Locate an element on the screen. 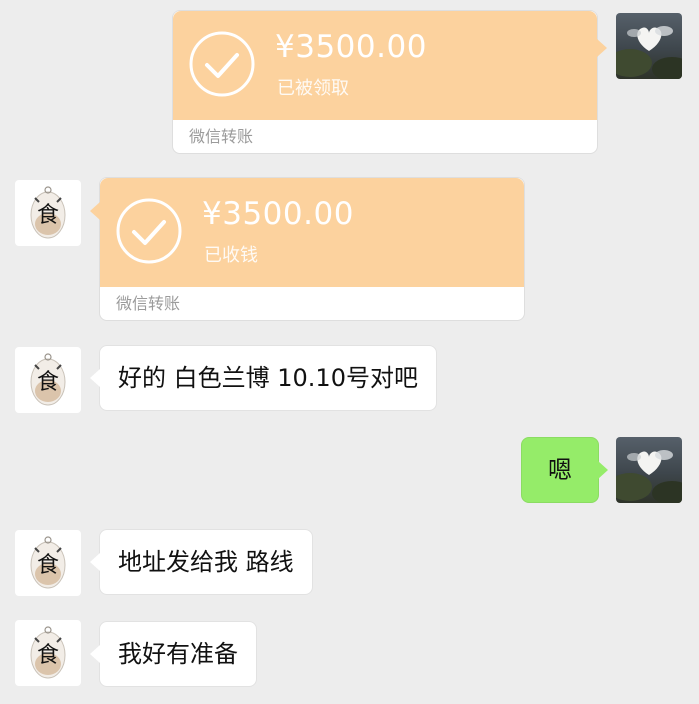 The height and width of the screenshot is (704, 699). transfer-card-sent: ¥3500.00 已被领取 微信转账 is located at coordinates (389, 82).